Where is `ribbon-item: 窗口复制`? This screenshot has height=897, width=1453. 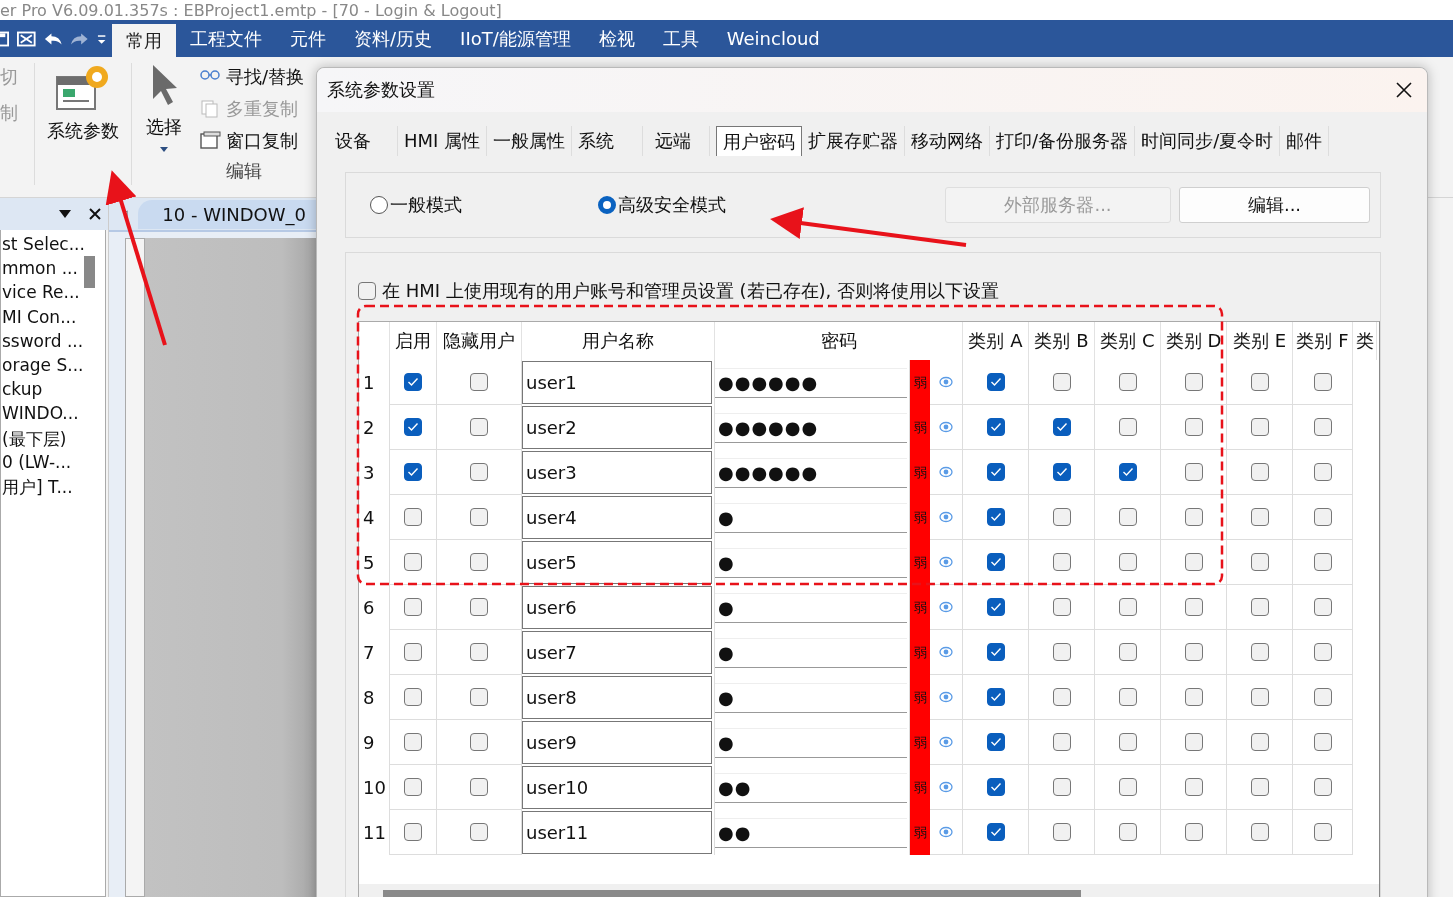
ribbon-item: 窗口复制 is located at coordinates (252, 141).